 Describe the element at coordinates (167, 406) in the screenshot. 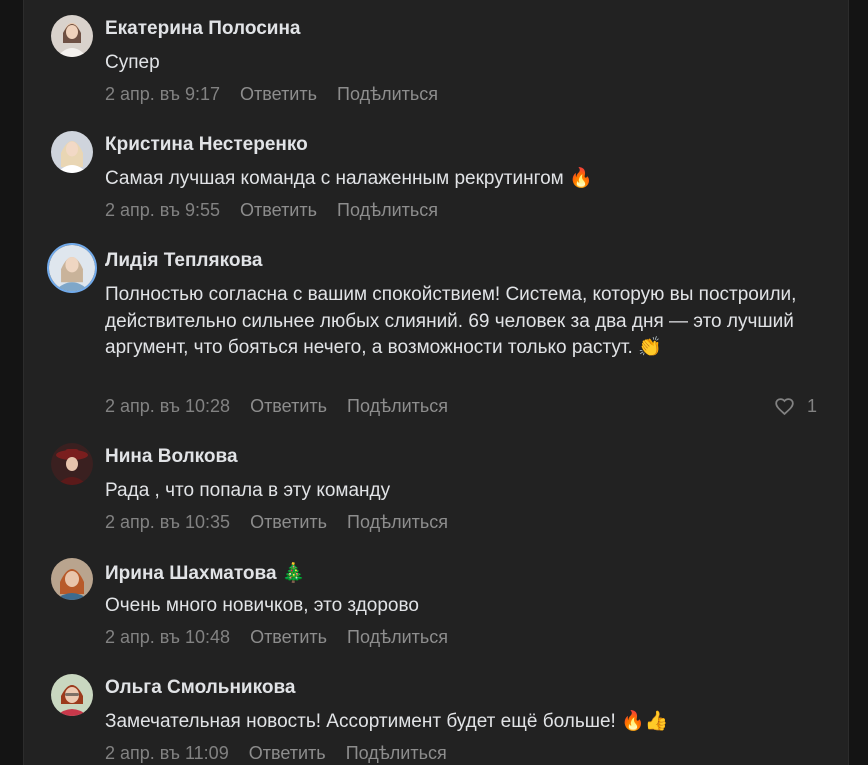

I see `comment-time: 2 апр. въ 10:28` at that location.